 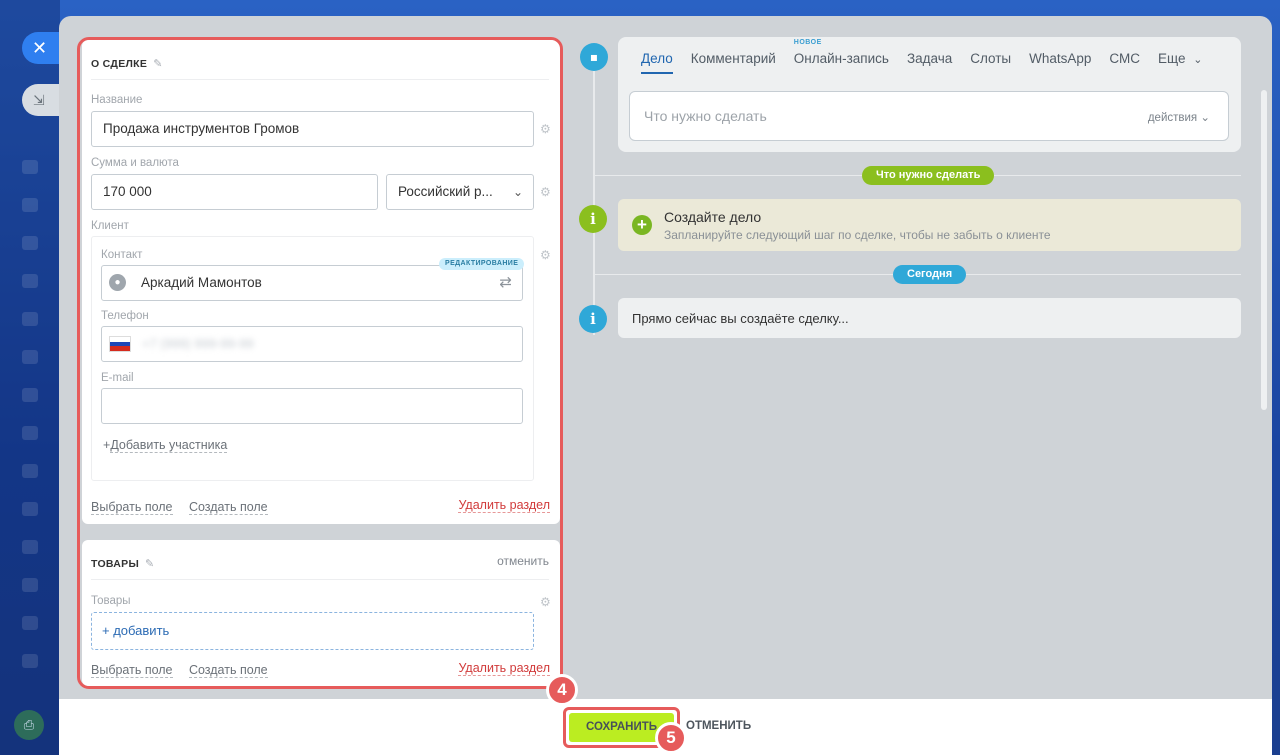 I want to click on create-activity-title: Создайте дело, so click(x=713, y=217).